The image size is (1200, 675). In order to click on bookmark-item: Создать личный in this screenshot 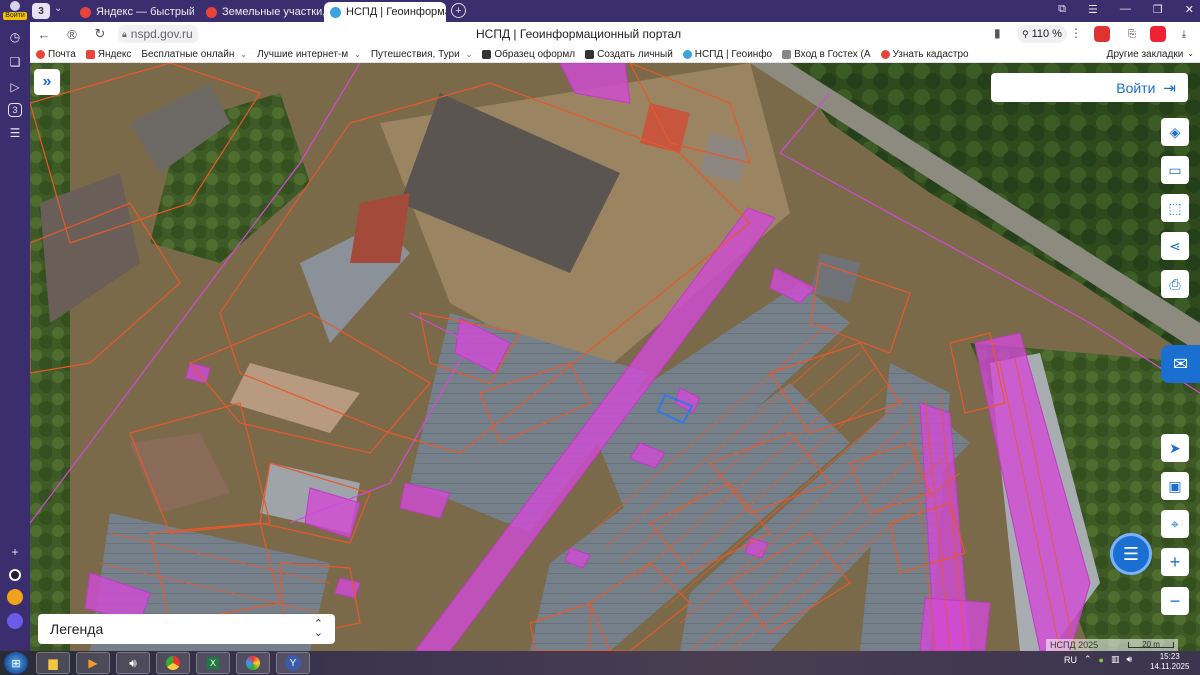, I will do `click(629, 54)`.